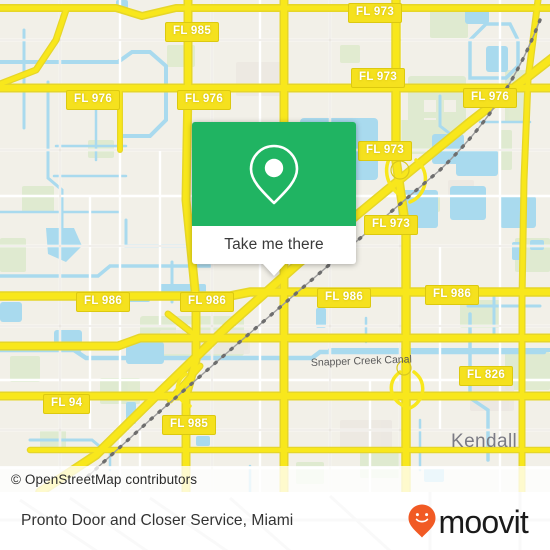 The height and width of the screenshot is (550, 550). I want to click on popup-action-area: Take me there, so click(274, 251).